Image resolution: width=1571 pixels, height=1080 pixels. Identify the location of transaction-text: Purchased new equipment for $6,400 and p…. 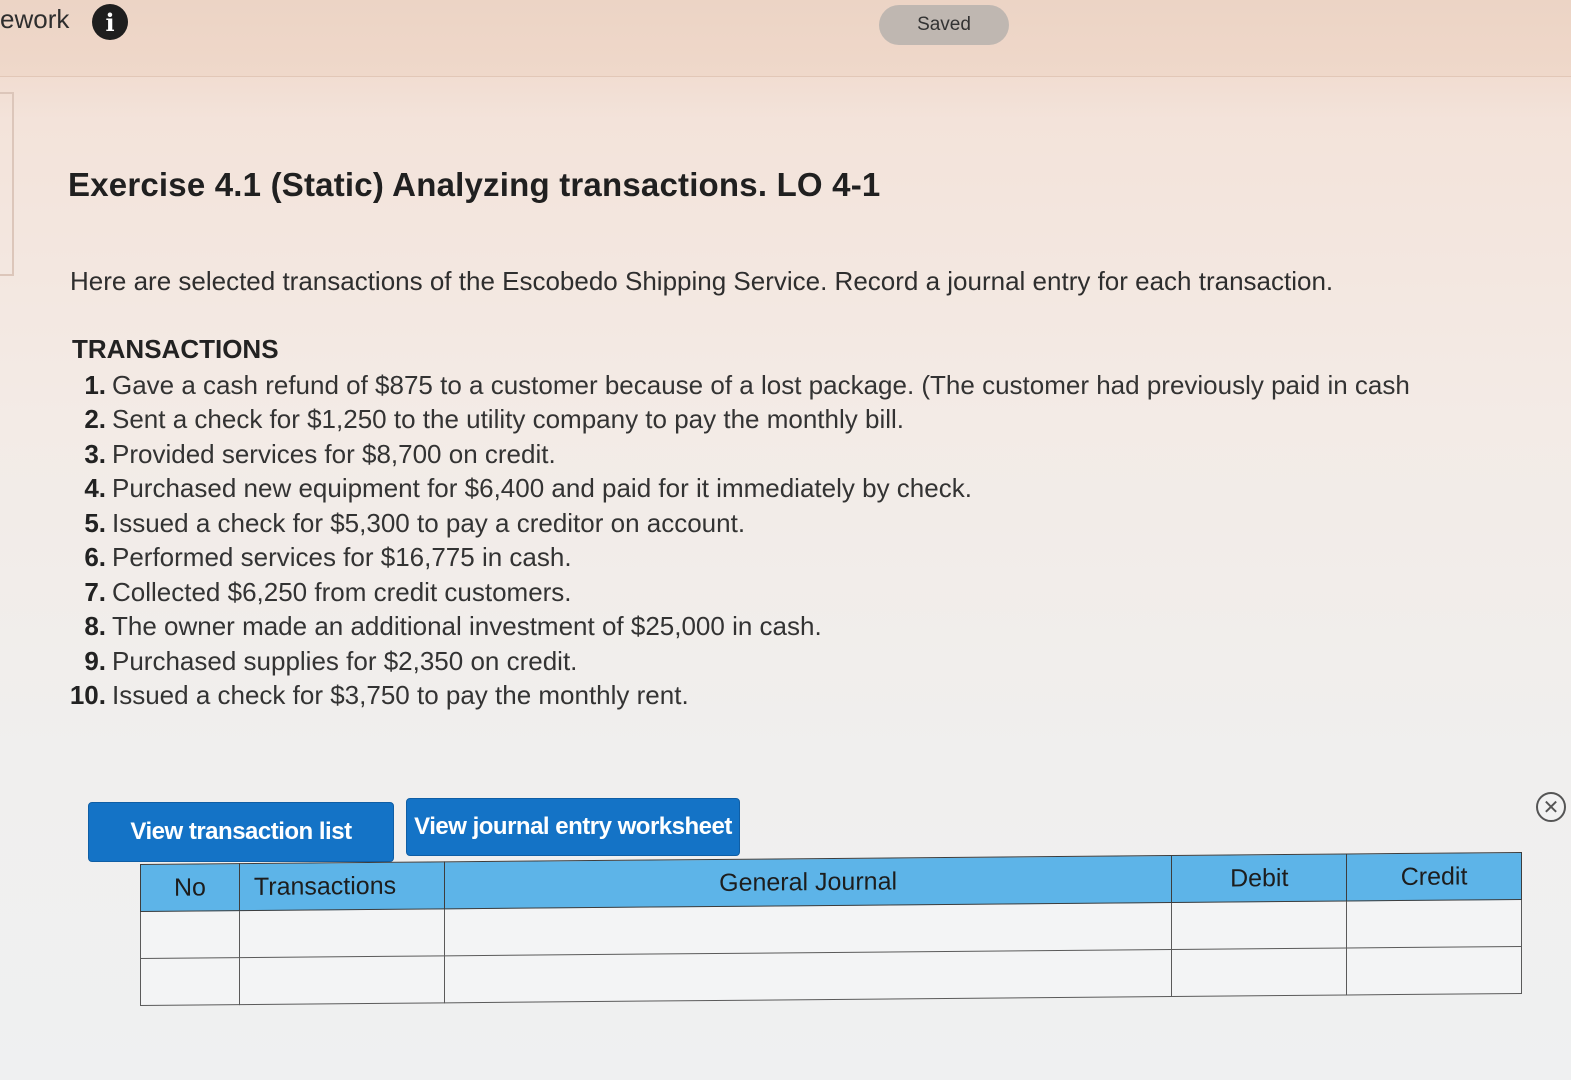
(542, 488).